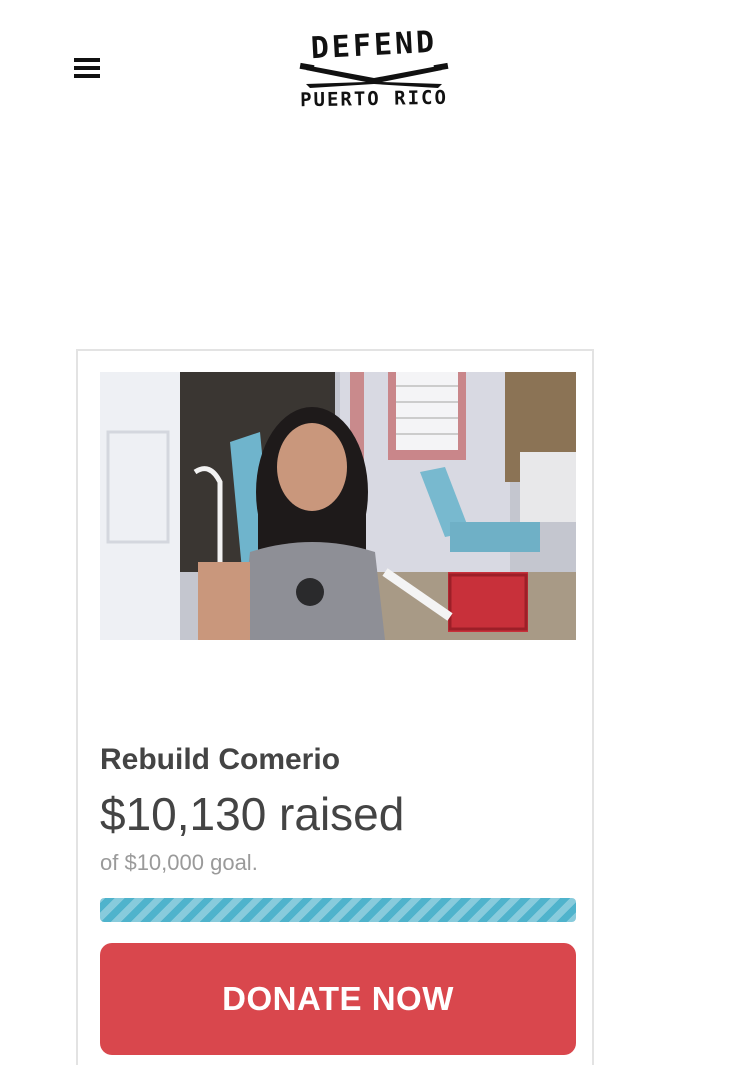  Describe the element at coordinates (220, 760) in the screenshot. I see `campaign-title: Rebuild Comerio` at that location.